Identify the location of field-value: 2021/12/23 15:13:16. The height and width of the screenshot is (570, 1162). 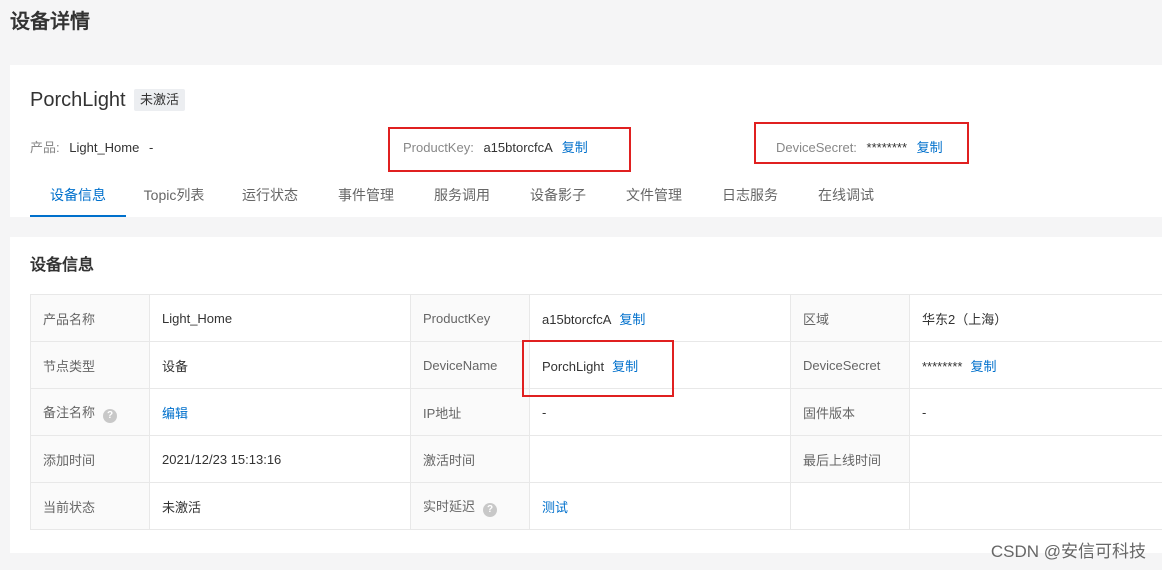
(280, 459).